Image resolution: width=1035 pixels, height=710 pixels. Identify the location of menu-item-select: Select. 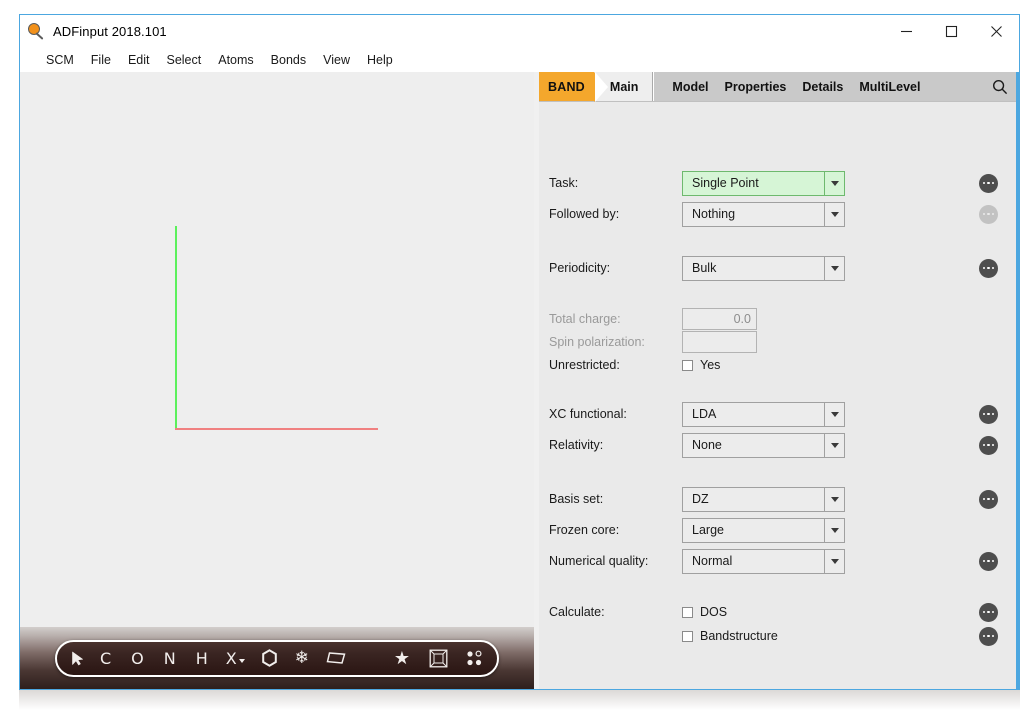
(184, 60).